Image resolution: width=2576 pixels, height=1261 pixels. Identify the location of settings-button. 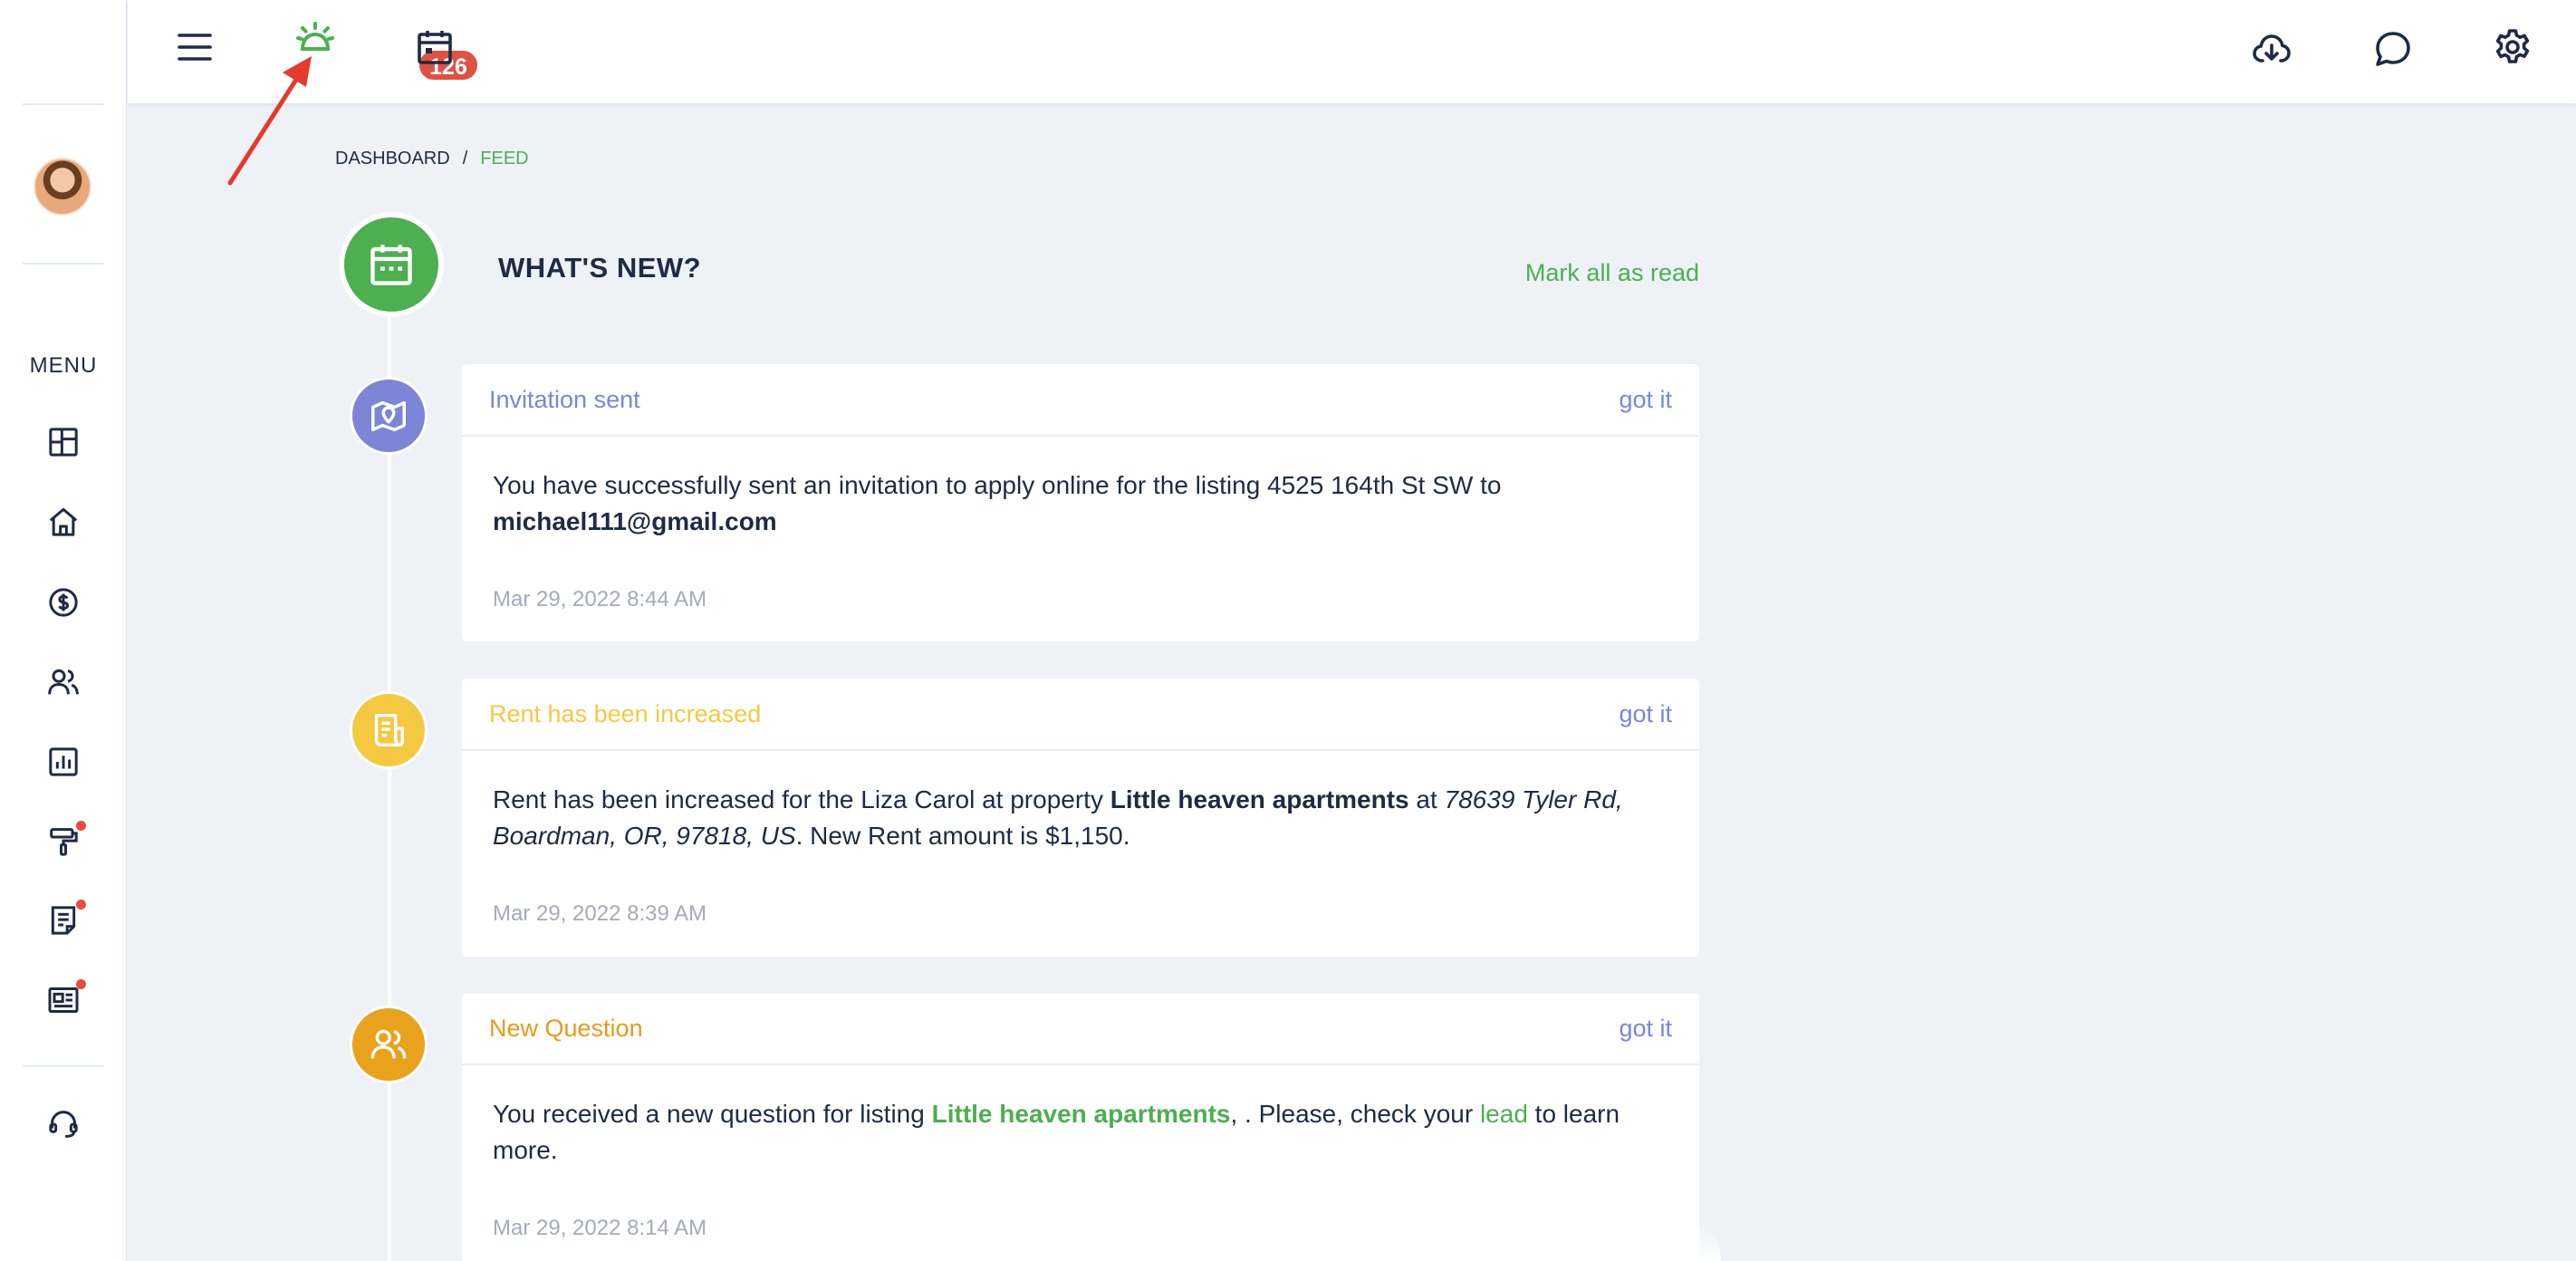
(2512, 47).